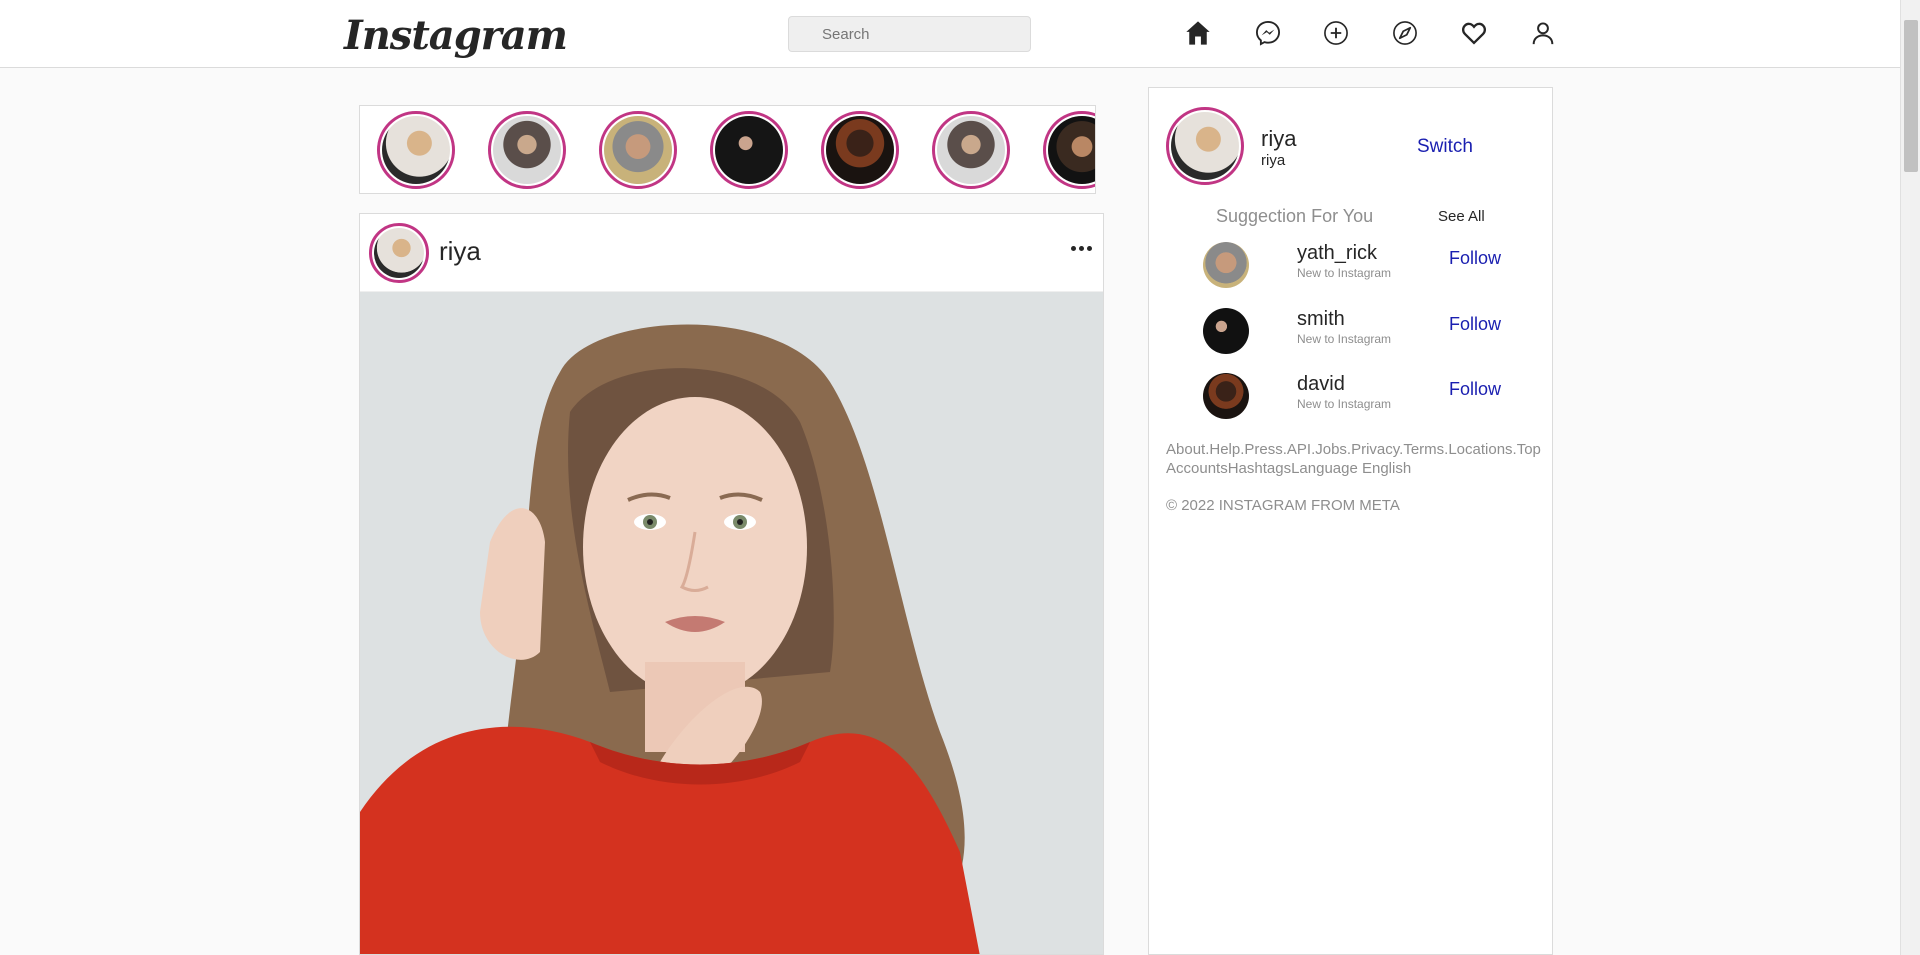 The image size is (1920, 955). What do you see at coordinates (1336, 33) in the screenshot?
I see `create-icon` at bounding box center [1336, 33].